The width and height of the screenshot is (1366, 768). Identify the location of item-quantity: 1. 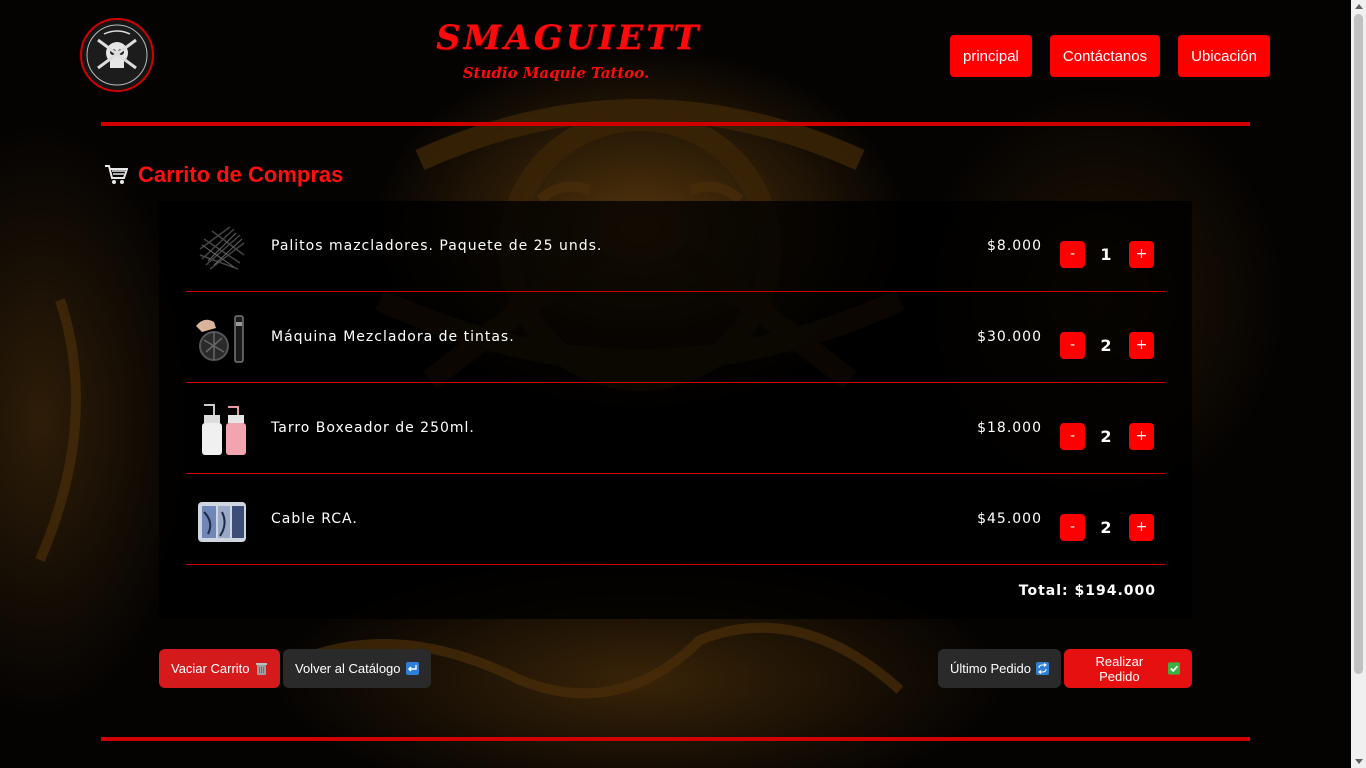
(1106, 254).